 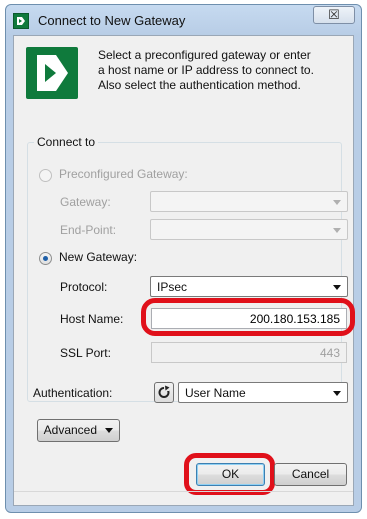 What do you see at coordinates (70, 430) in the screenshot?
I see `advanced-button-label: Advanced` at bounding box center [70, 430].